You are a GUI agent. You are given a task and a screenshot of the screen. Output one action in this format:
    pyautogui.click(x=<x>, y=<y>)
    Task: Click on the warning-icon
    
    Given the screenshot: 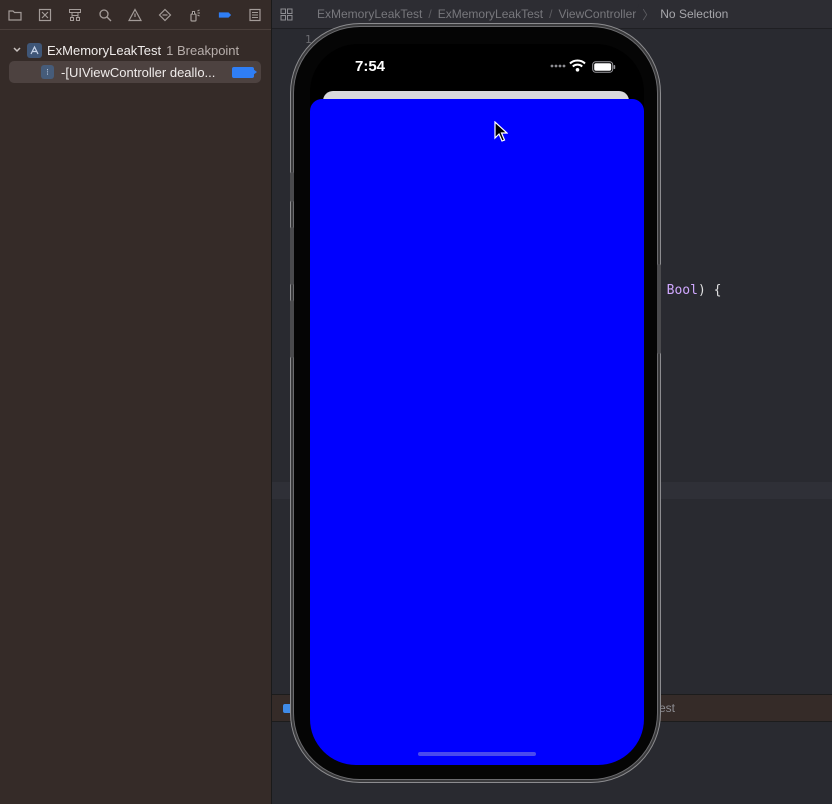 What is the action you would take?
    pyautogui.click(x=135, y=15)
    